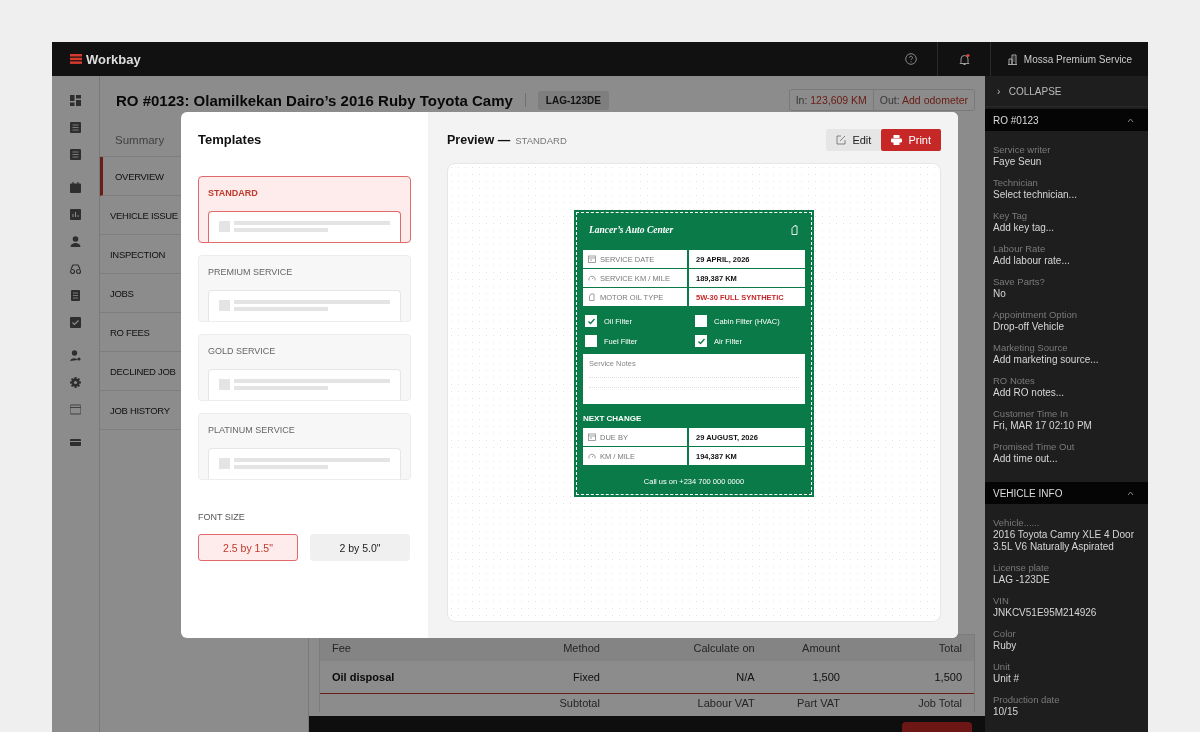  I want to click on card-icon, so click(75, 442).